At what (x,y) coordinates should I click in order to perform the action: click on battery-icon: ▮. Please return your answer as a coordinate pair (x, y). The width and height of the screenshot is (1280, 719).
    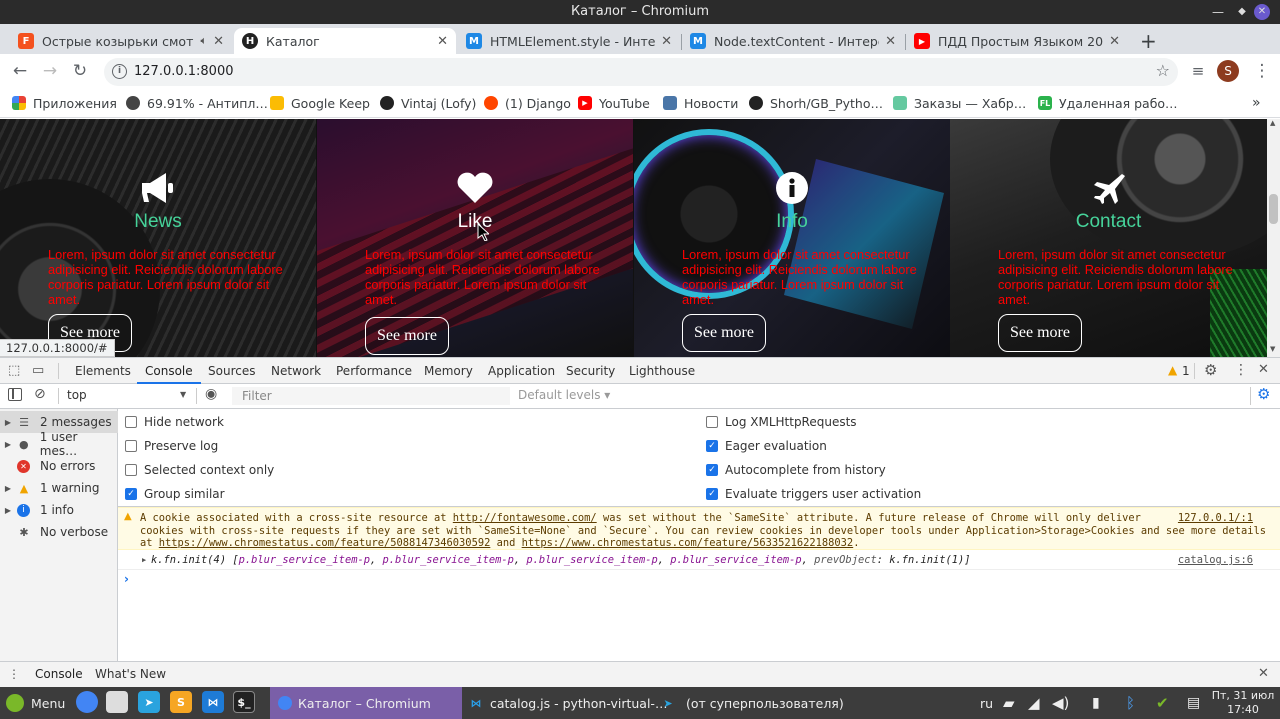
    Looking at the image, I should click on (1096, 703).